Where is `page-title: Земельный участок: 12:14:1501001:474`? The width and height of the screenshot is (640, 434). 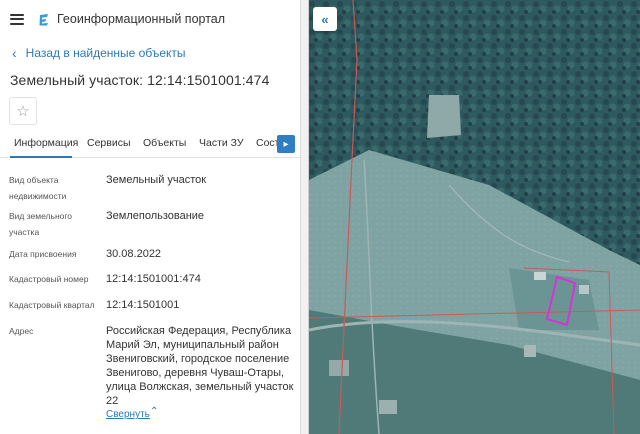
page-title: Земельный участок: 12:14:1501001:474 is located at coordinates (140, 80).